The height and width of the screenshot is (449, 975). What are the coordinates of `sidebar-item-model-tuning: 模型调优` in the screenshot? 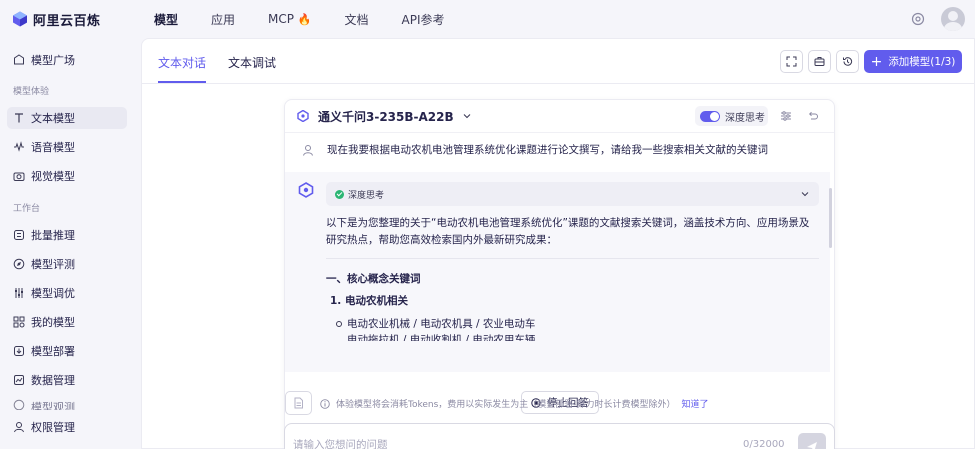 It's located at (67, 293).